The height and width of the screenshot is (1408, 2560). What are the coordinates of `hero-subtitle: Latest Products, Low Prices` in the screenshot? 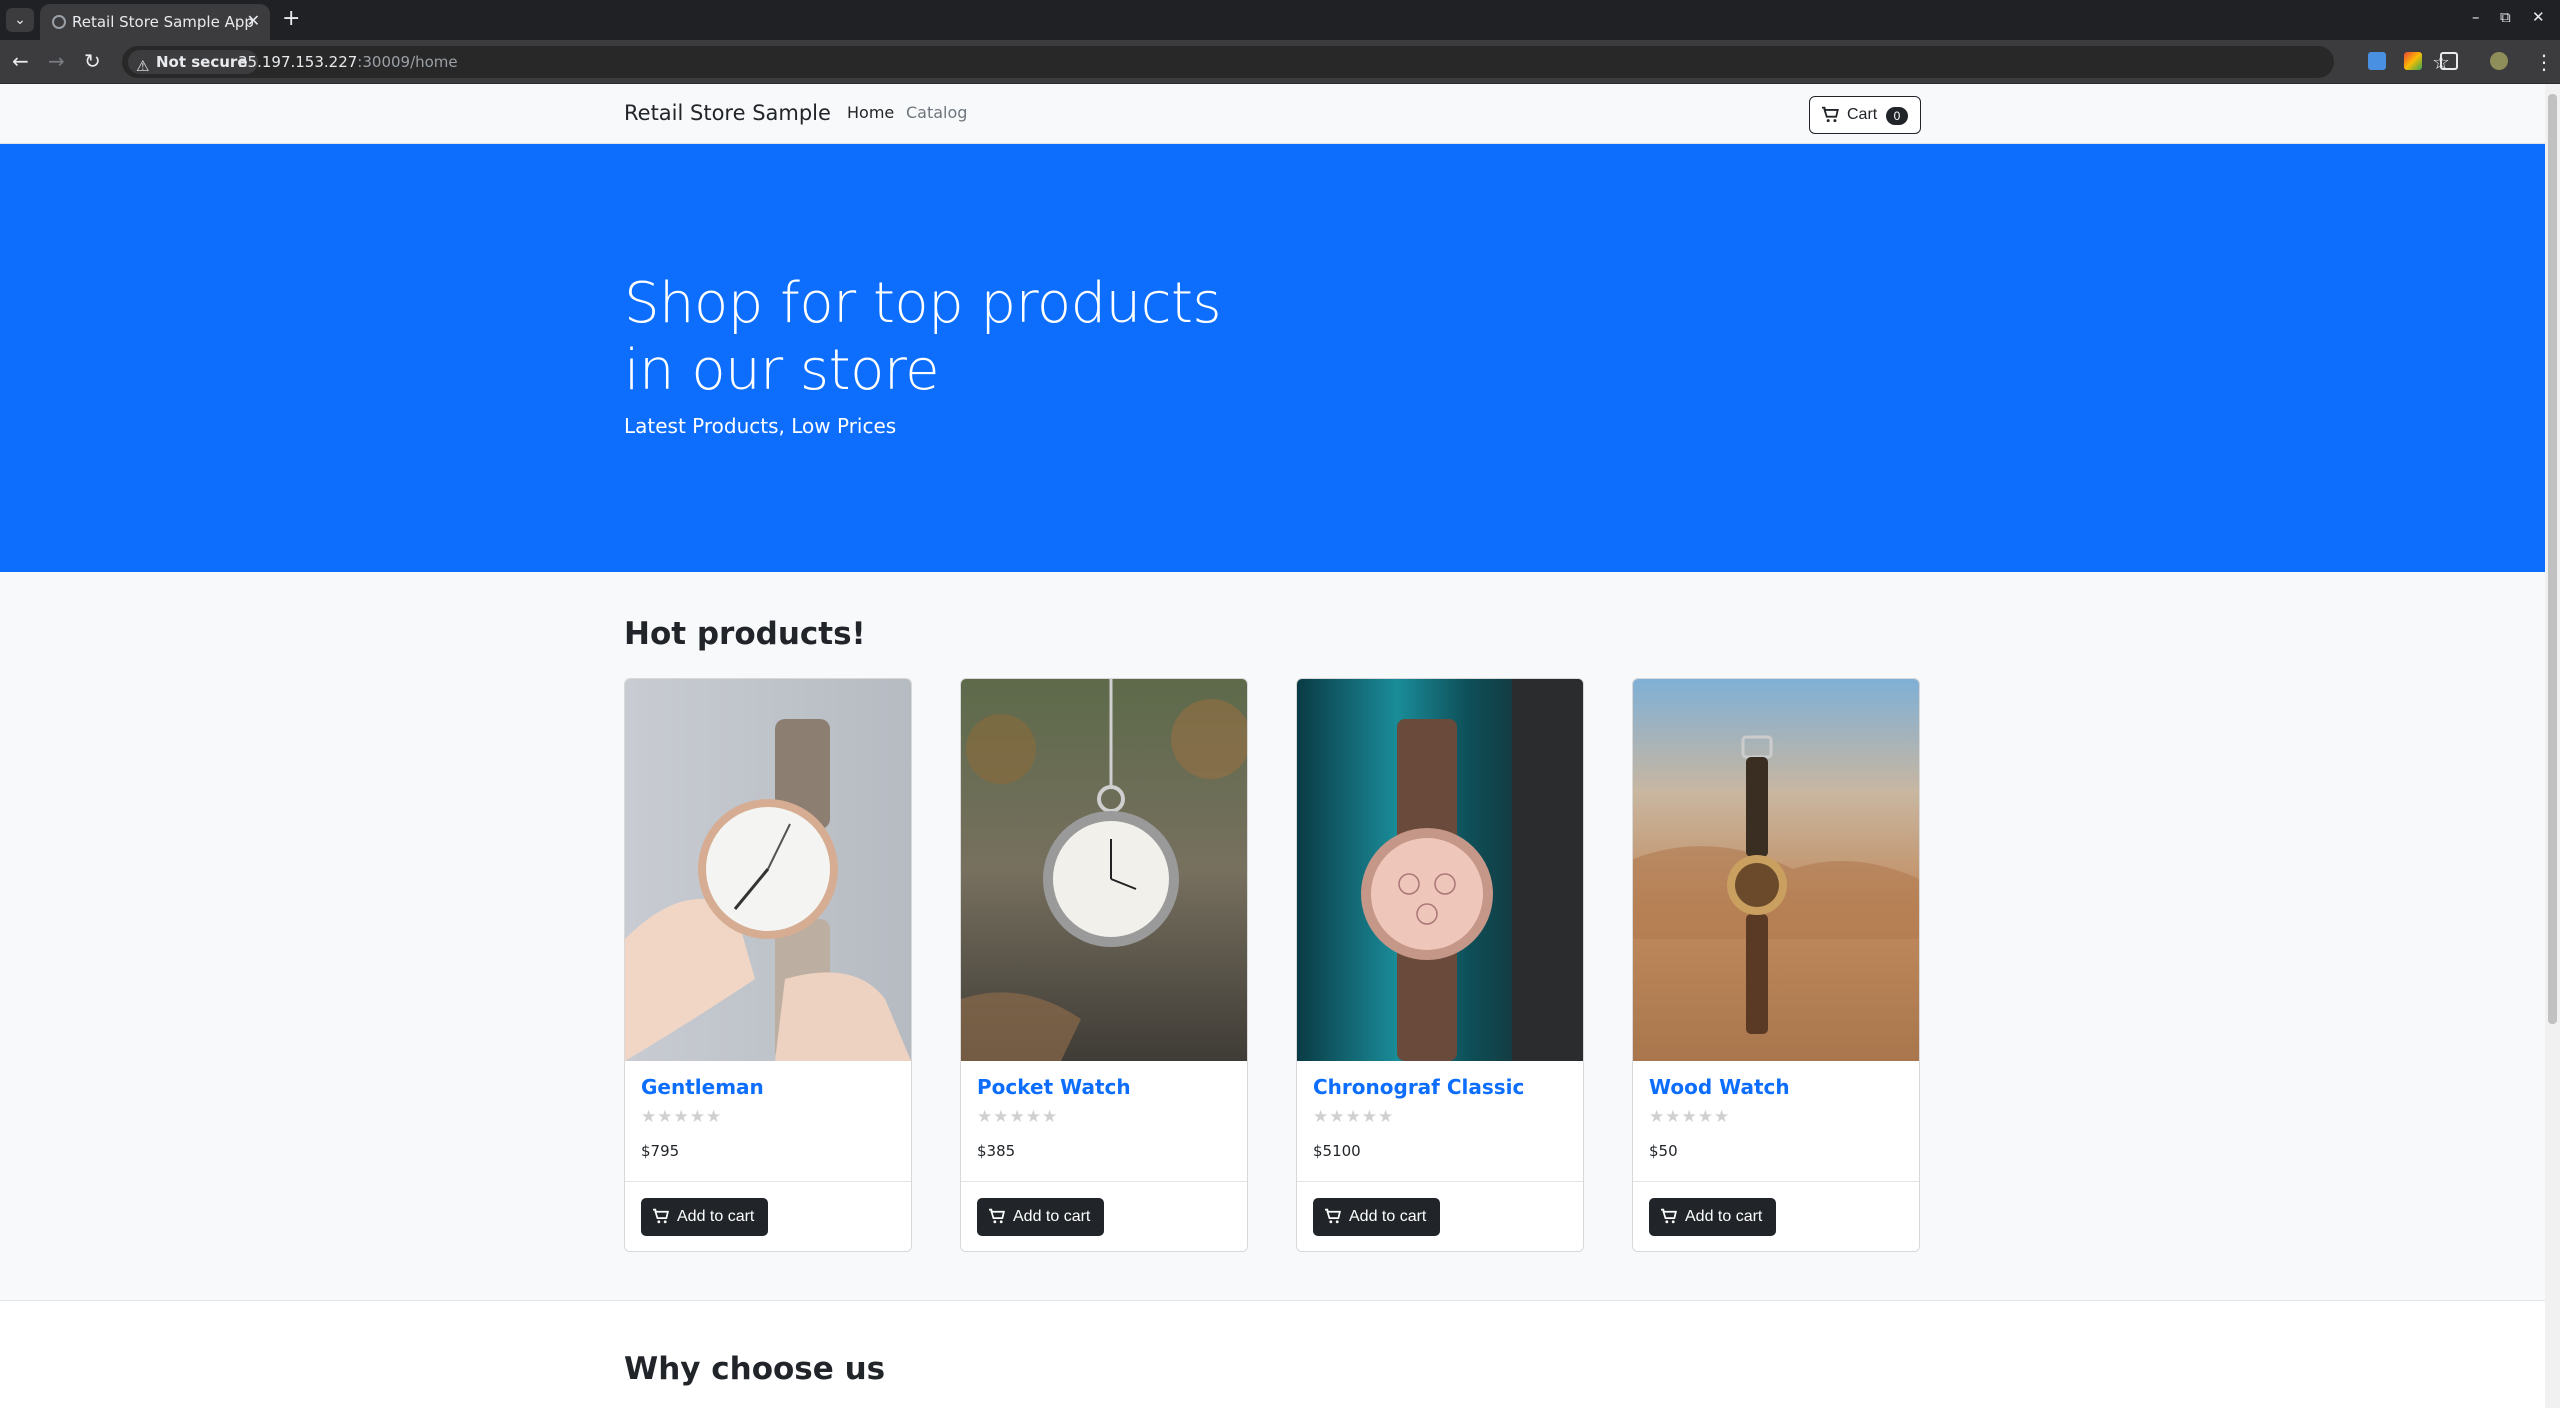 It's located at (760, 426).